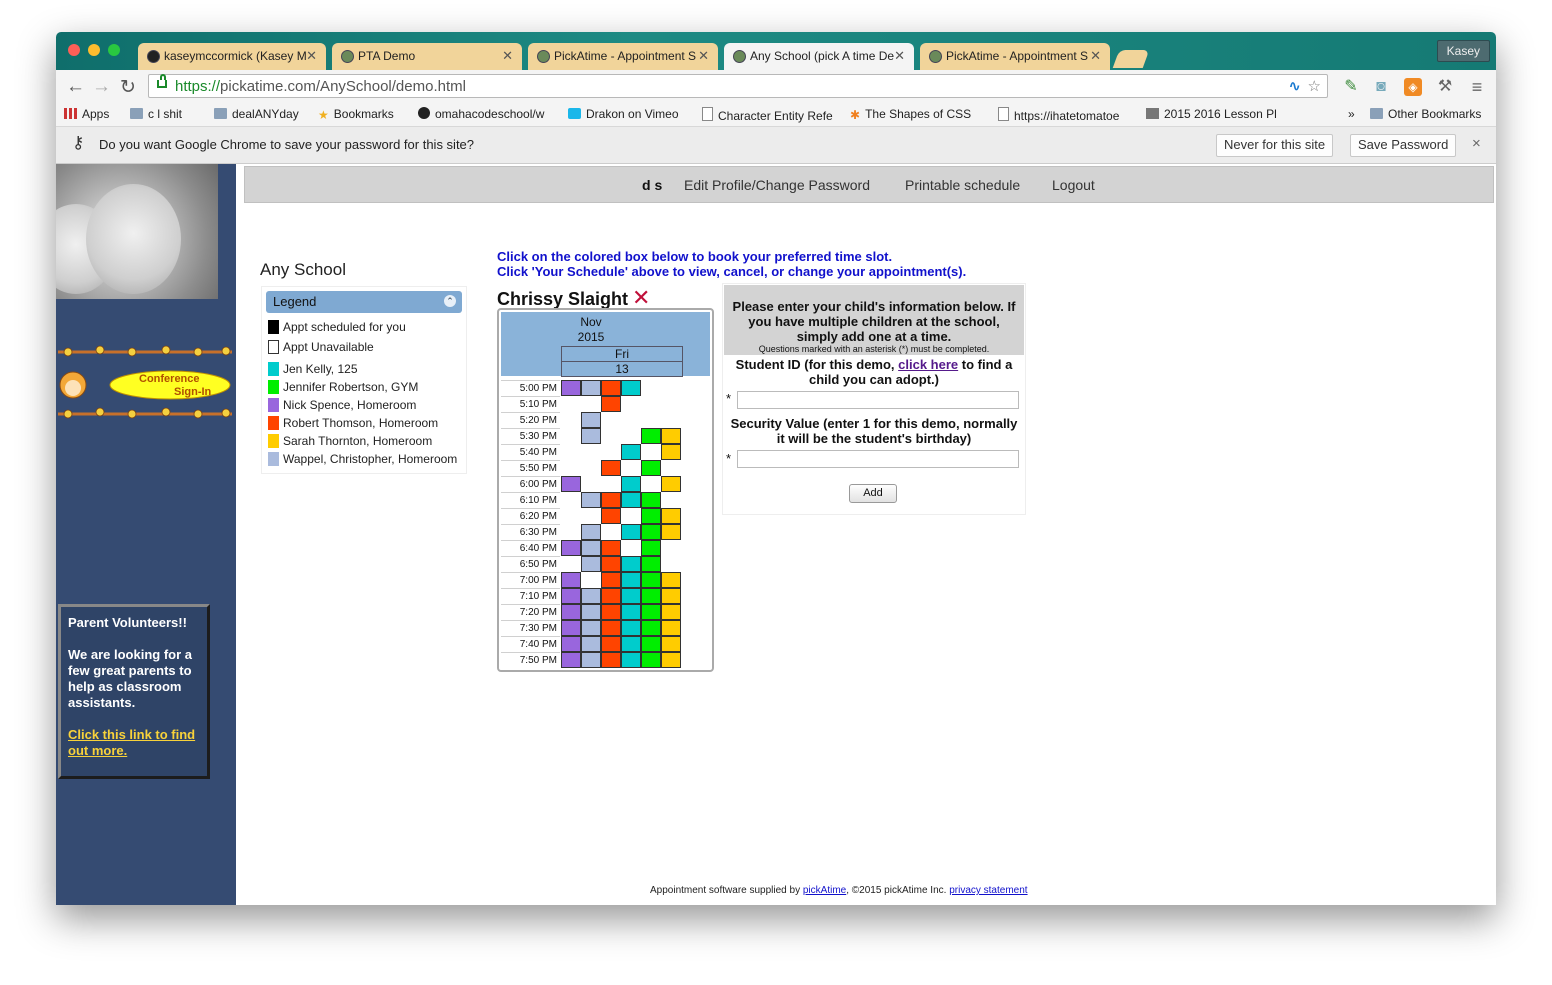 This screenshot has width=1552, height=985. Describe the element at coordinates (1413, 87) in the screenshot. I see `extension-orange-icon: ◈` at that location.